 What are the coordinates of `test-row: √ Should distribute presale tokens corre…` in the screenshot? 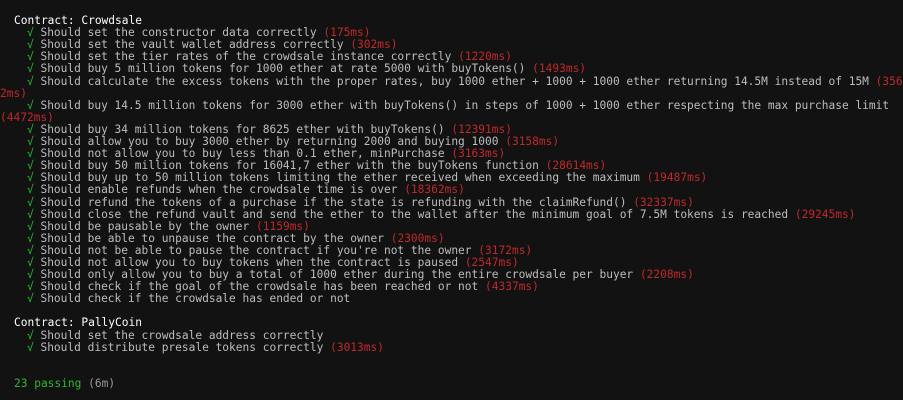 It's located at (451, 347).